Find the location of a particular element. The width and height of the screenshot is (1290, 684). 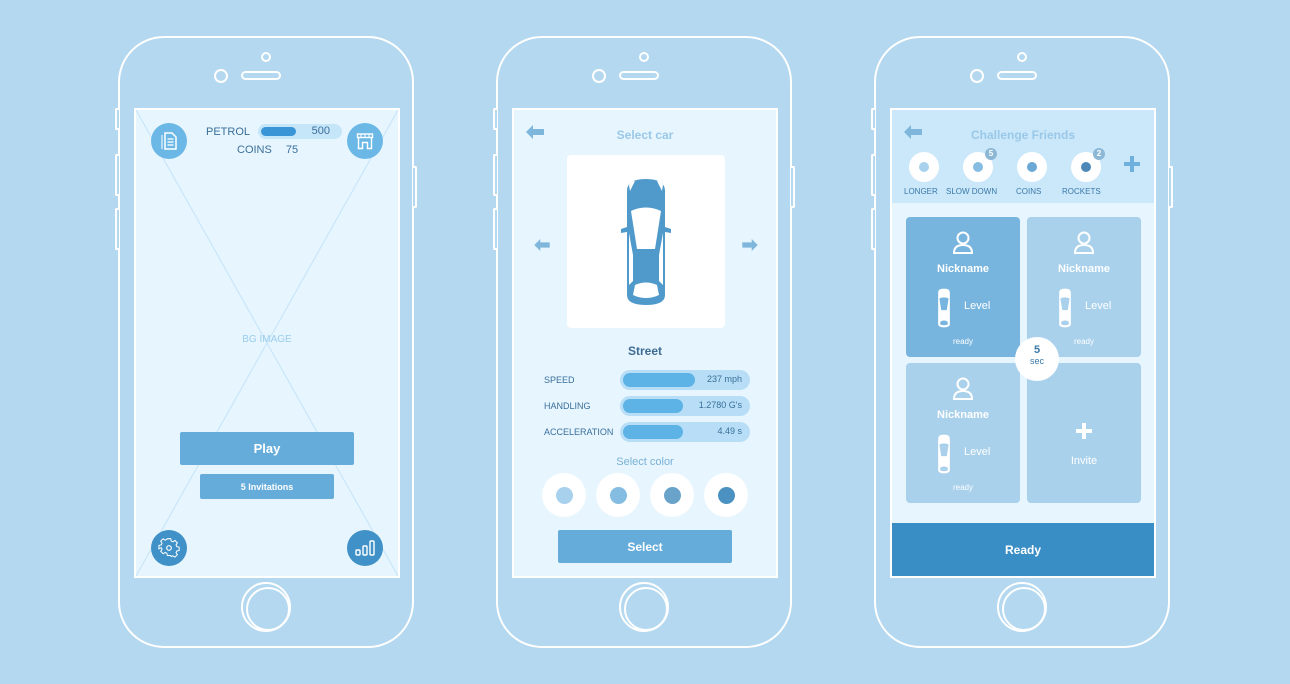

timer-value: 5 is located at coordinates (1037, 350).